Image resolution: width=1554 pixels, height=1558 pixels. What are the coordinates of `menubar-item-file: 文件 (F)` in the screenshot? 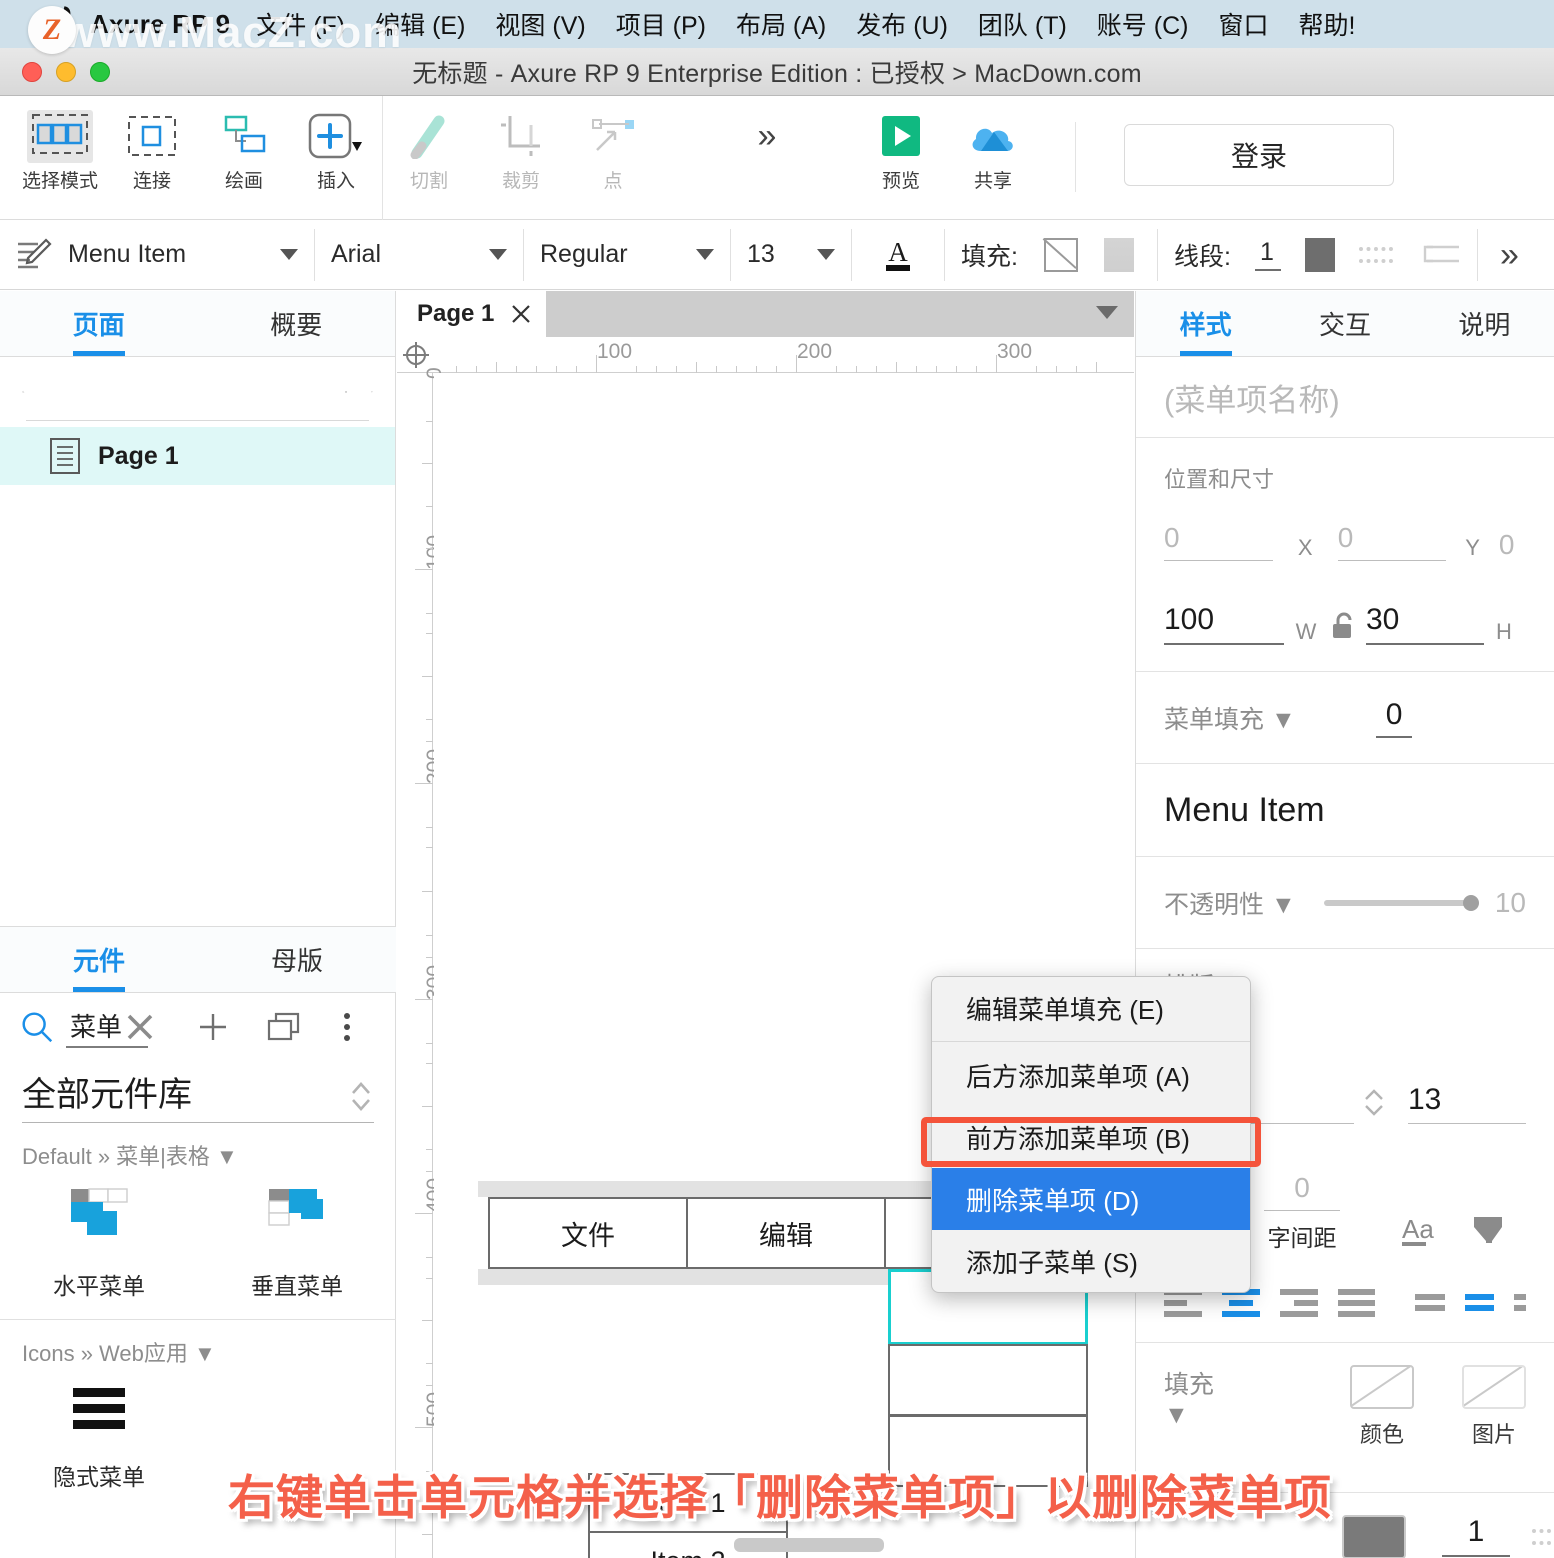 It's located at (300, 24).